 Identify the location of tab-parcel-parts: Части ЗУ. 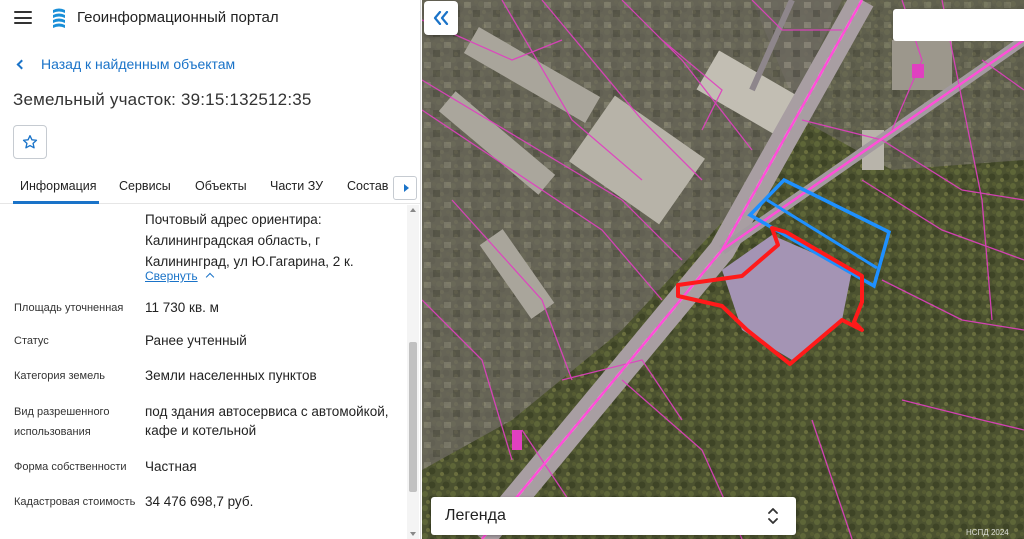
(296, 186).